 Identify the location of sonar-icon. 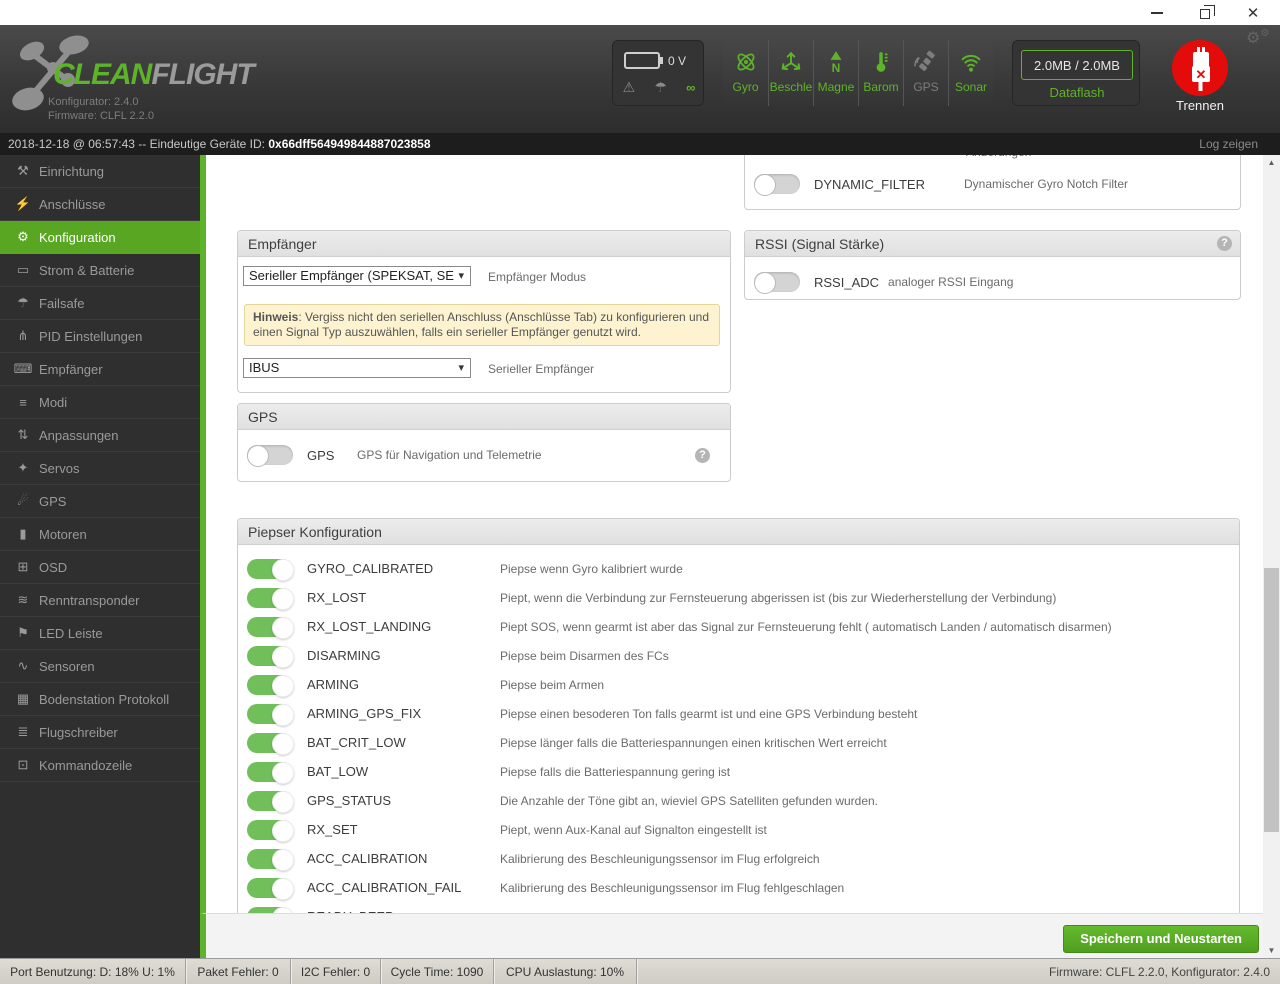
(971, 62).